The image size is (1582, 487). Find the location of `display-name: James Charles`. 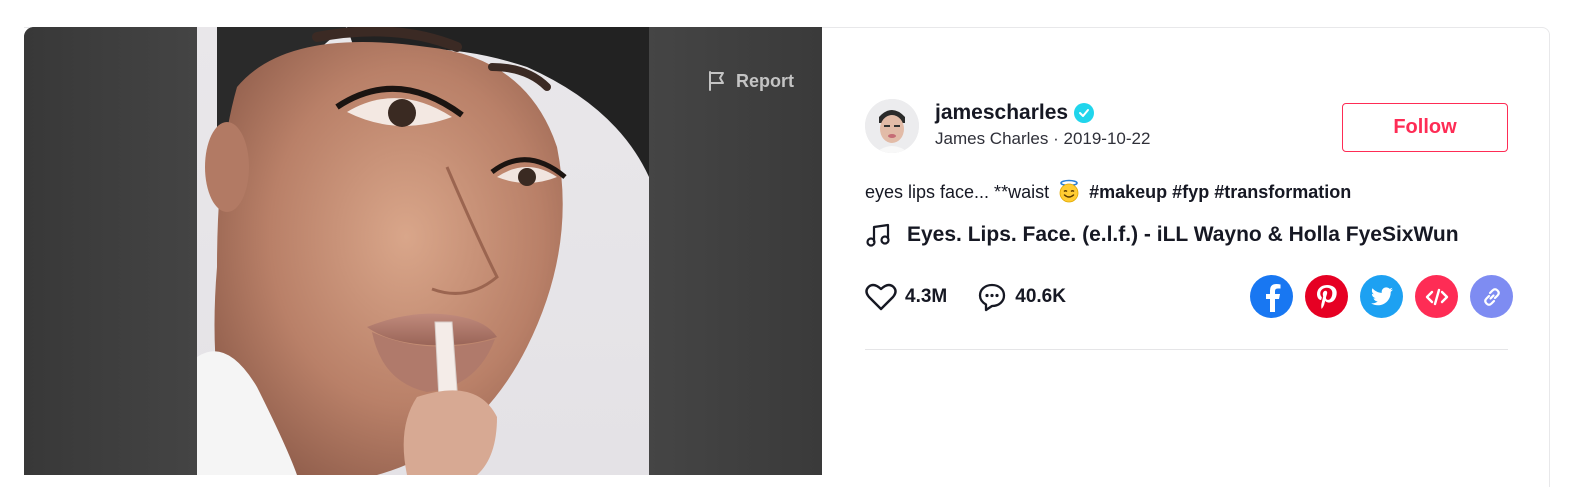

display-name: James Charles is located at coordinates (992, 138).